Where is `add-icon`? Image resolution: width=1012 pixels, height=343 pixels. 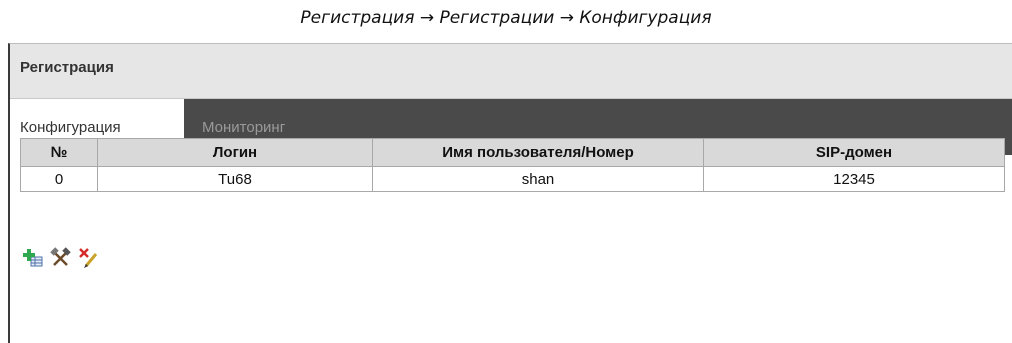 add-icon is located at coordinates (33, 258).